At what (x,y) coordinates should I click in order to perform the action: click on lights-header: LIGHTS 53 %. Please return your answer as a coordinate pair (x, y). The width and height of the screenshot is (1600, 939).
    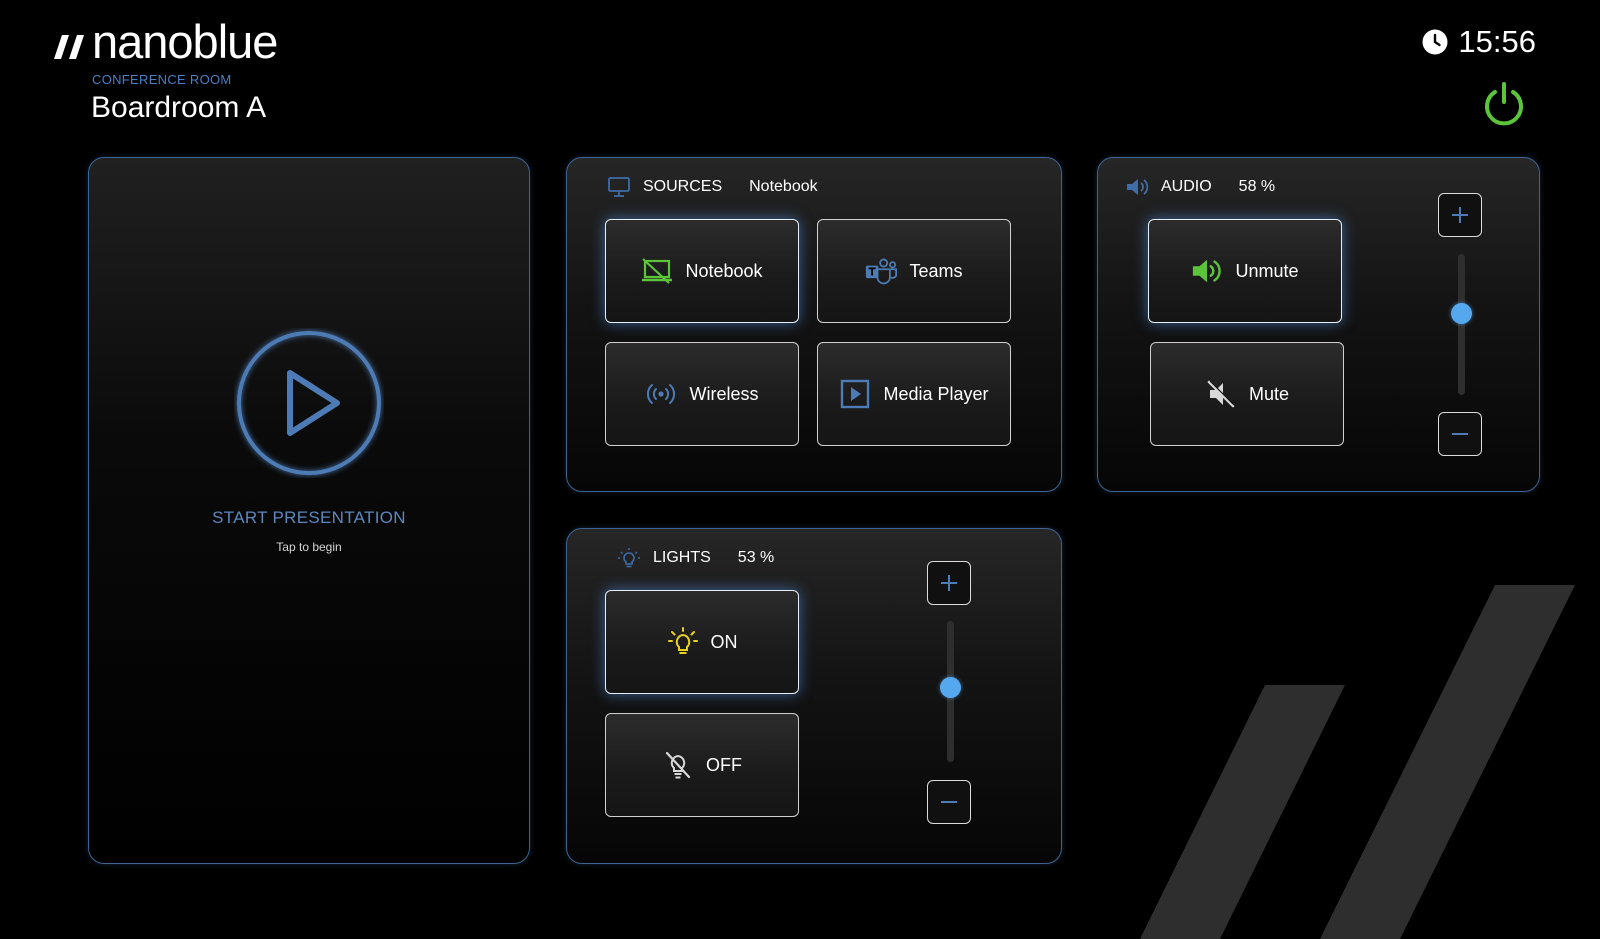
    Looking at the image, I should click on (695, 558).